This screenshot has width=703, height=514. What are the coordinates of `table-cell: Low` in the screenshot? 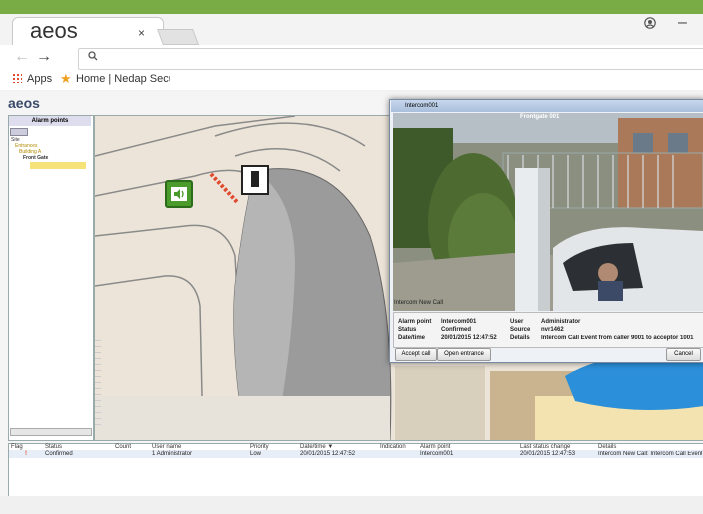 It's located at (256, 454).